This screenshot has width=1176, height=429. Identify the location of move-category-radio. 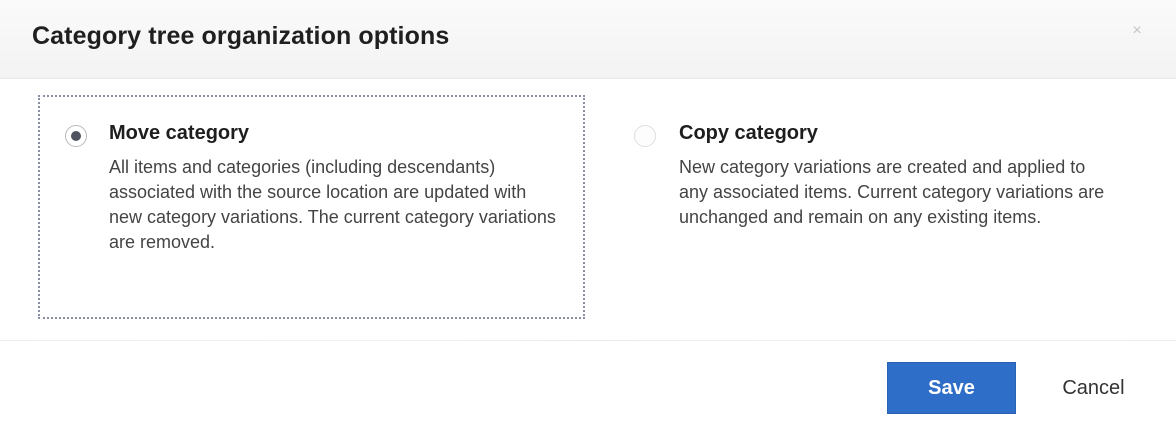
(76, 136).